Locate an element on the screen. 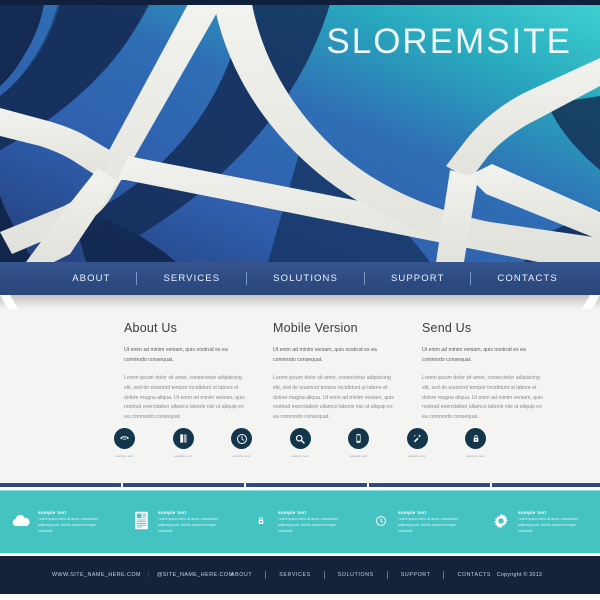 The image size is (600, 600). bottom-white-strip is located at coordinates (300, 597).